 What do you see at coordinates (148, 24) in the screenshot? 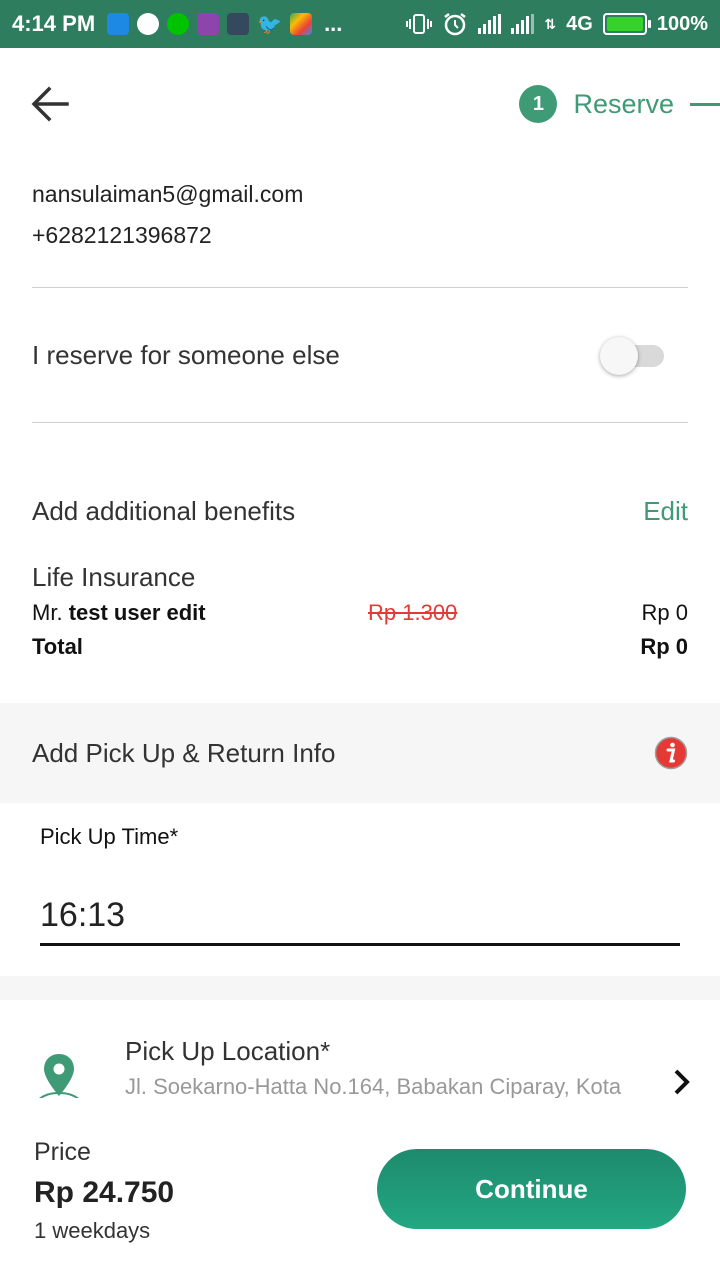
I see `messenger-icon` at bounding box center [148, 24].